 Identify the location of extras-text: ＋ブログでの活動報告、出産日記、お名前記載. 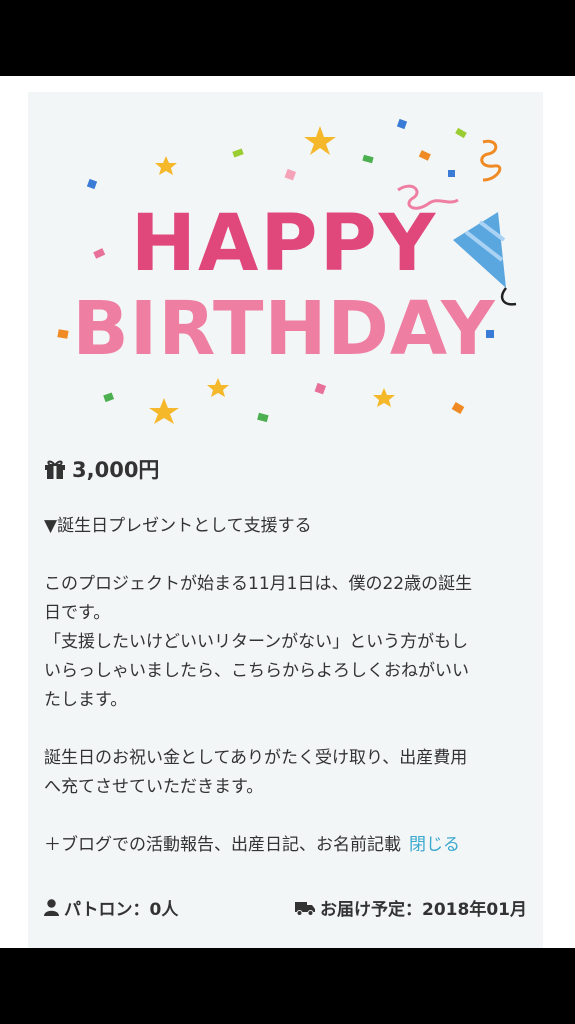
(222, 845).